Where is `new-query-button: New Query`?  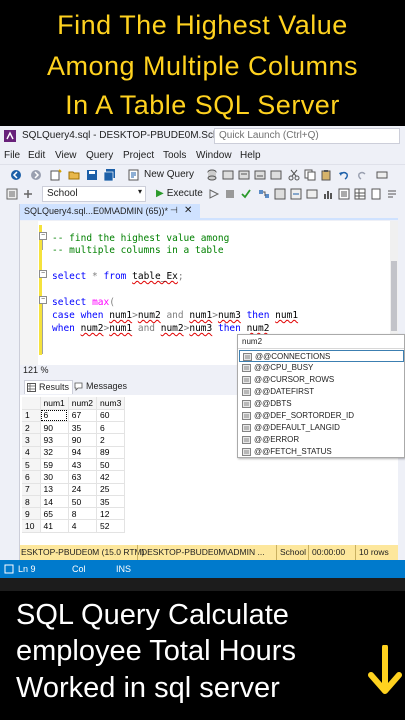
new-query-button: New Query is located at coordinates (169, 174).